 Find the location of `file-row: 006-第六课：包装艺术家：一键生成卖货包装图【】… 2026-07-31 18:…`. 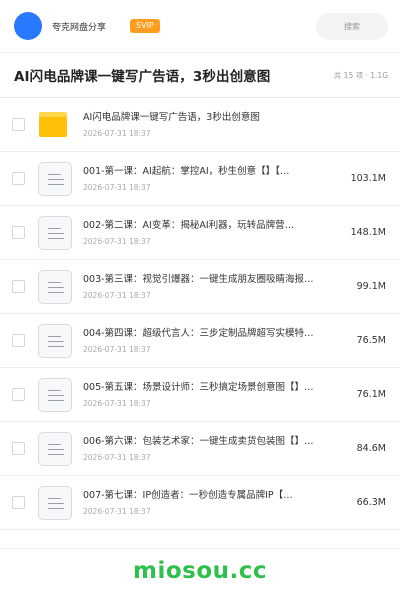

file-row: 006-第六课：包装艺术家：一键生成卖货包装图【】… 2026-07-31 18:… is located at coordinates (200, 449).